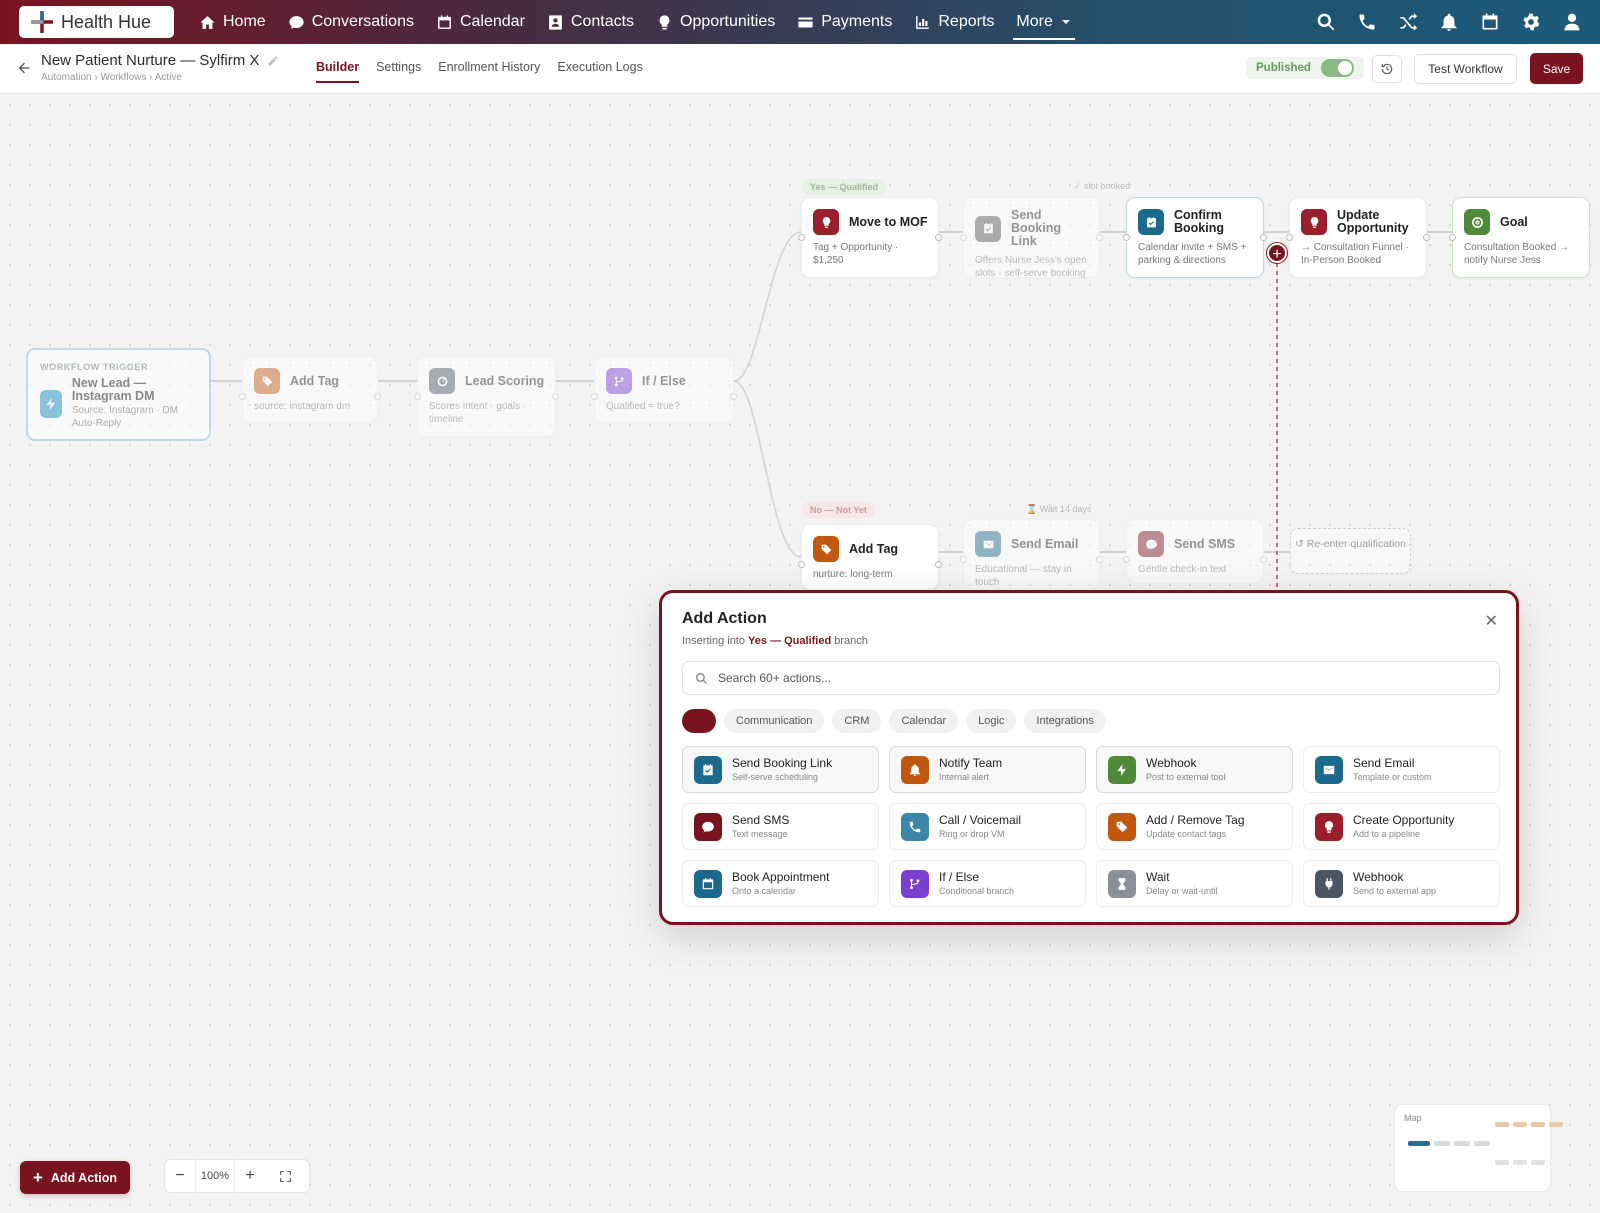 The width and height of the screenshot is (1600, 1213). What do you see at coordinates (774, 721) in the screenshot?
I see `chip-communication: Communication` at bounding box center [774, 721].